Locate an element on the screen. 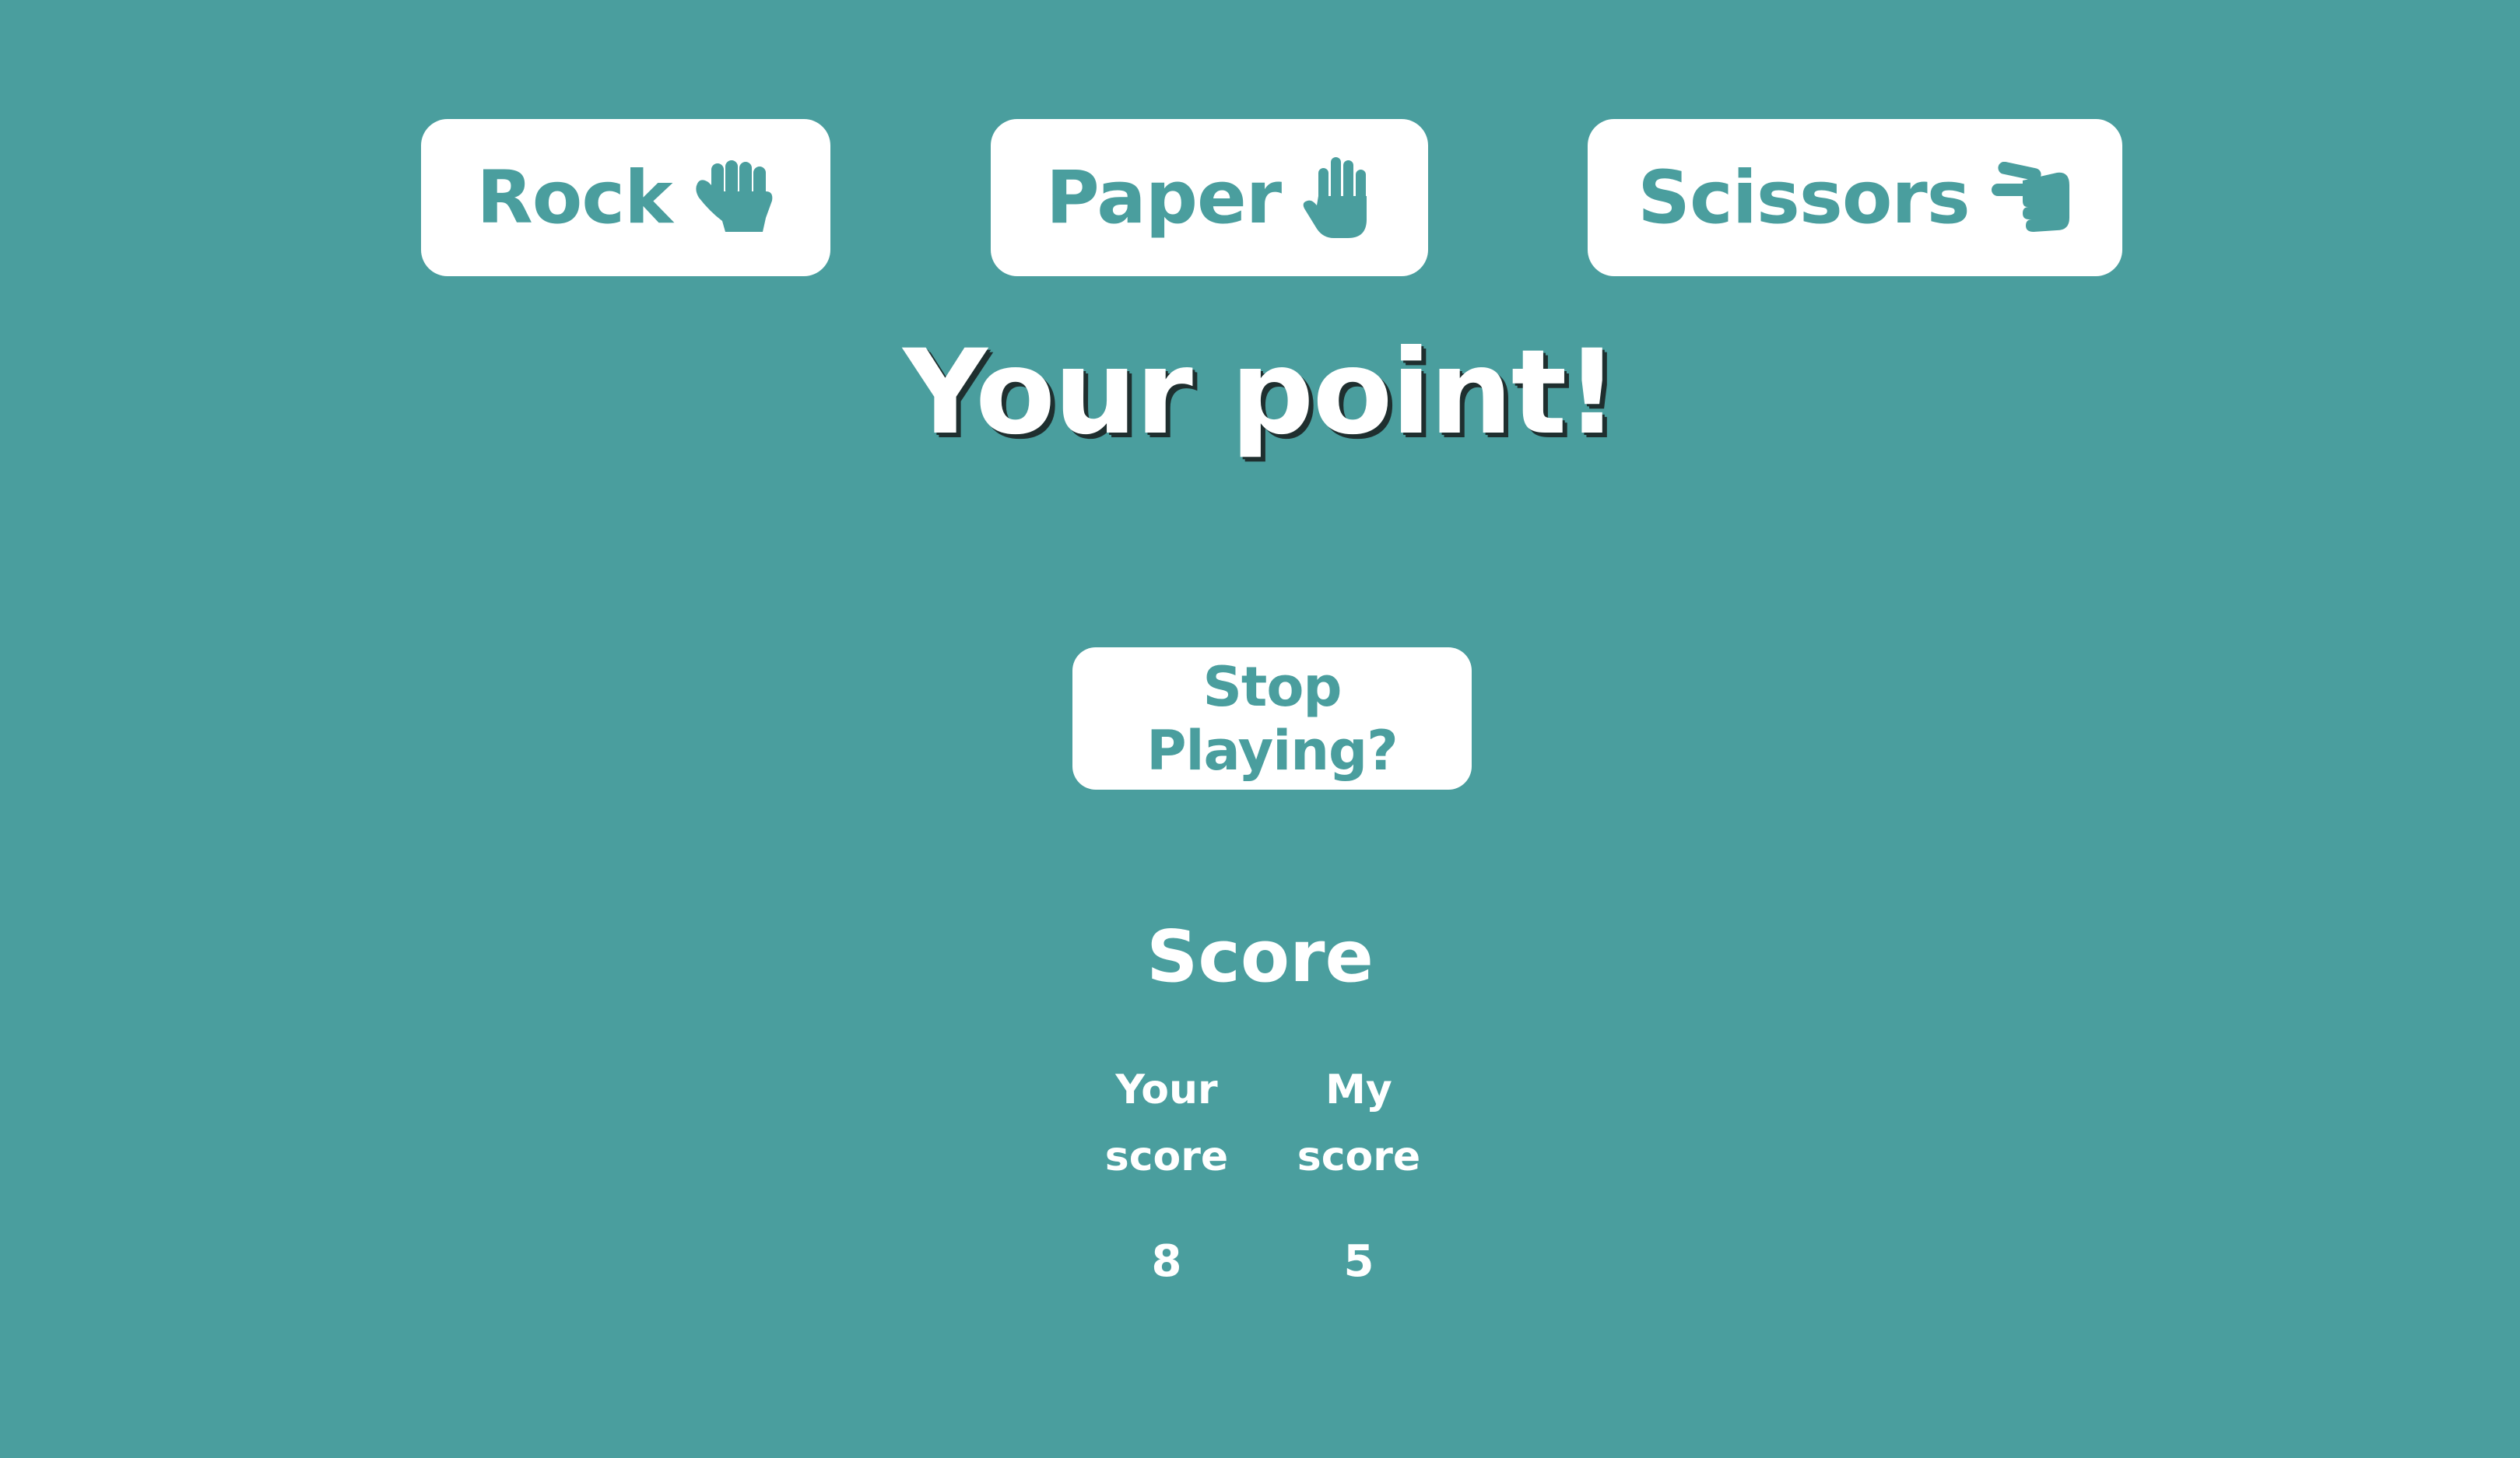  fist-icon is located at coordinates (735, 198).